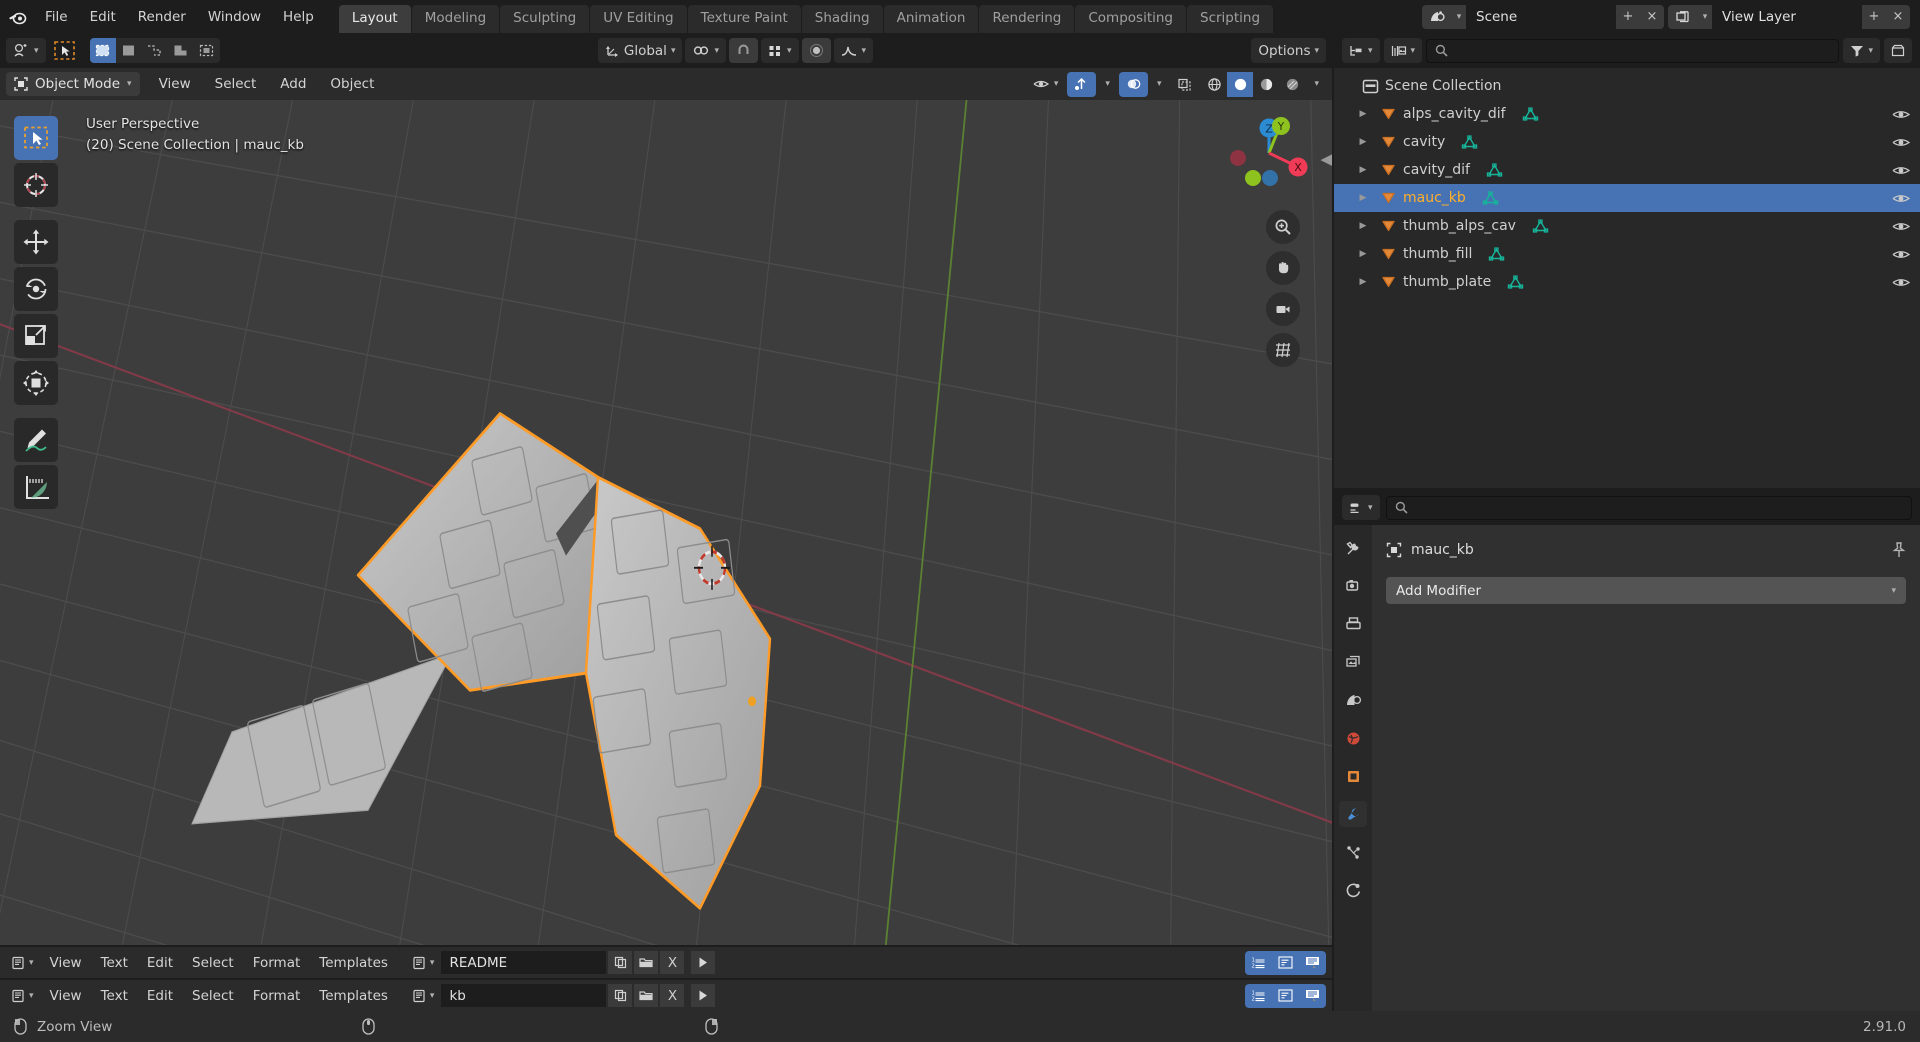  I want to click on outliner-search-input, so click(1633, 50).